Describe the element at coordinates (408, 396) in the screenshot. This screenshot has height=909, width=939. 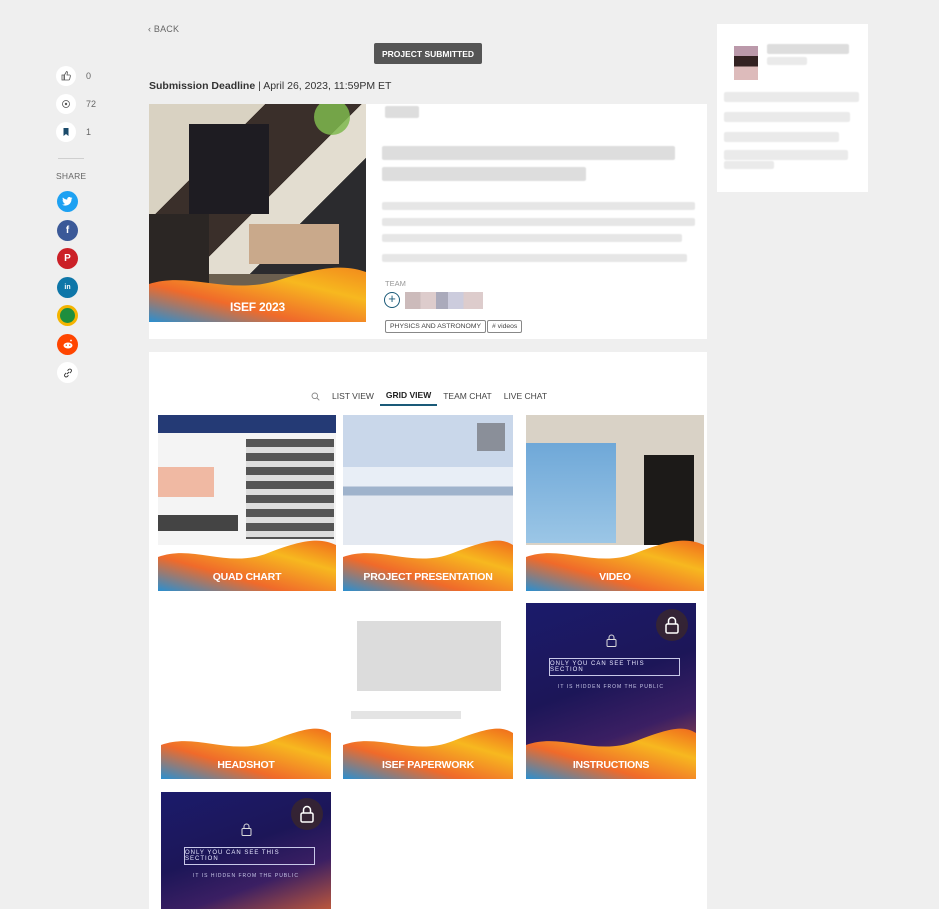
I see `tab-grid-view: GRID VIEW` at that location.